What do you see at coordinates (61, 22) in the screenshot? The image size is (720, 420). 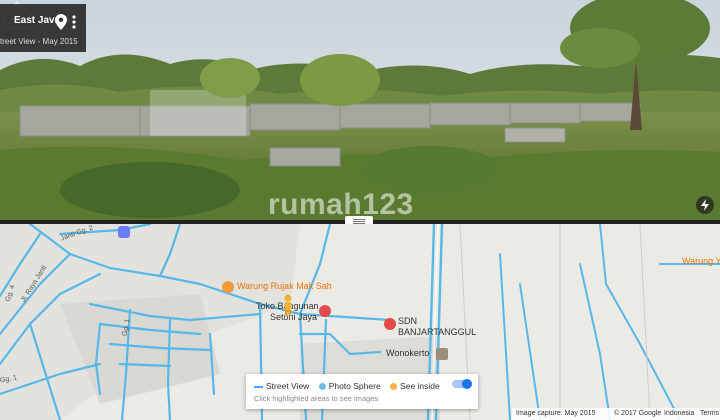 I see `location-pin-icon` at bounding box center [61, 22].